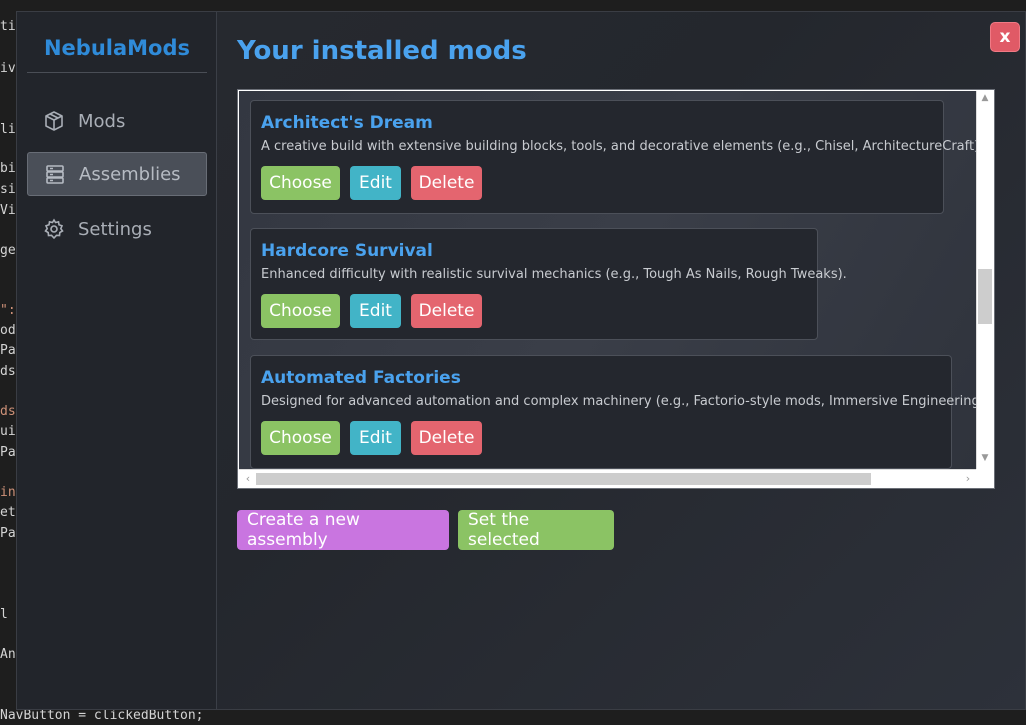 This screenshot has height=725, width=1026. I want to click on horizontal-scrollbar: ‹ ›, so click(608, 478).